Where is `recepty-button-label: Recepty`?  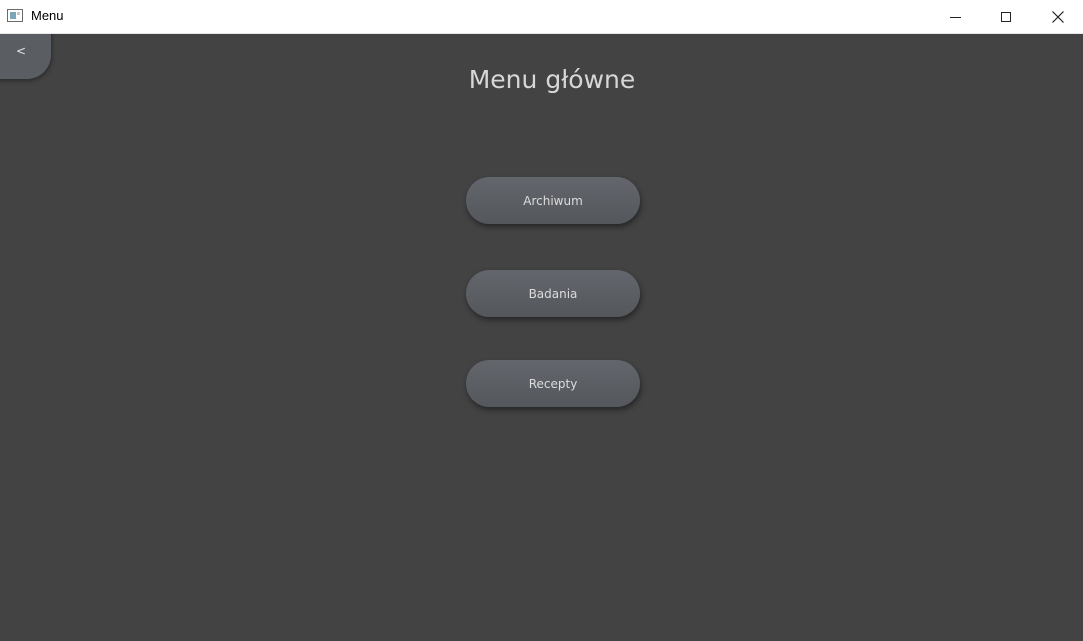
recepty-button-label: Recepty is located at coordinates (553, 383).